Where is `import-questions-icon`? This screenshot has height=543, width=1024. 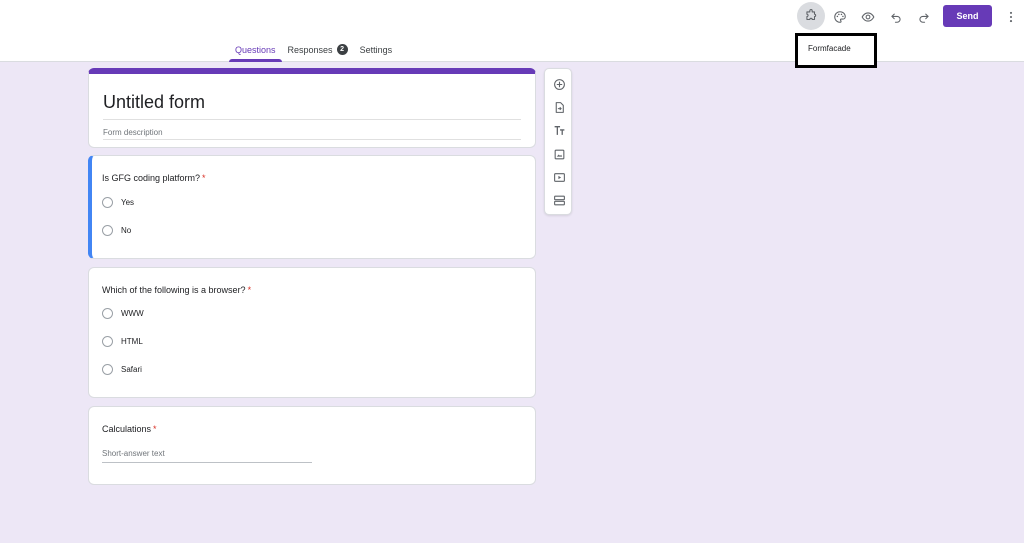 import-questions-icon is located at coordinates (559, 107).